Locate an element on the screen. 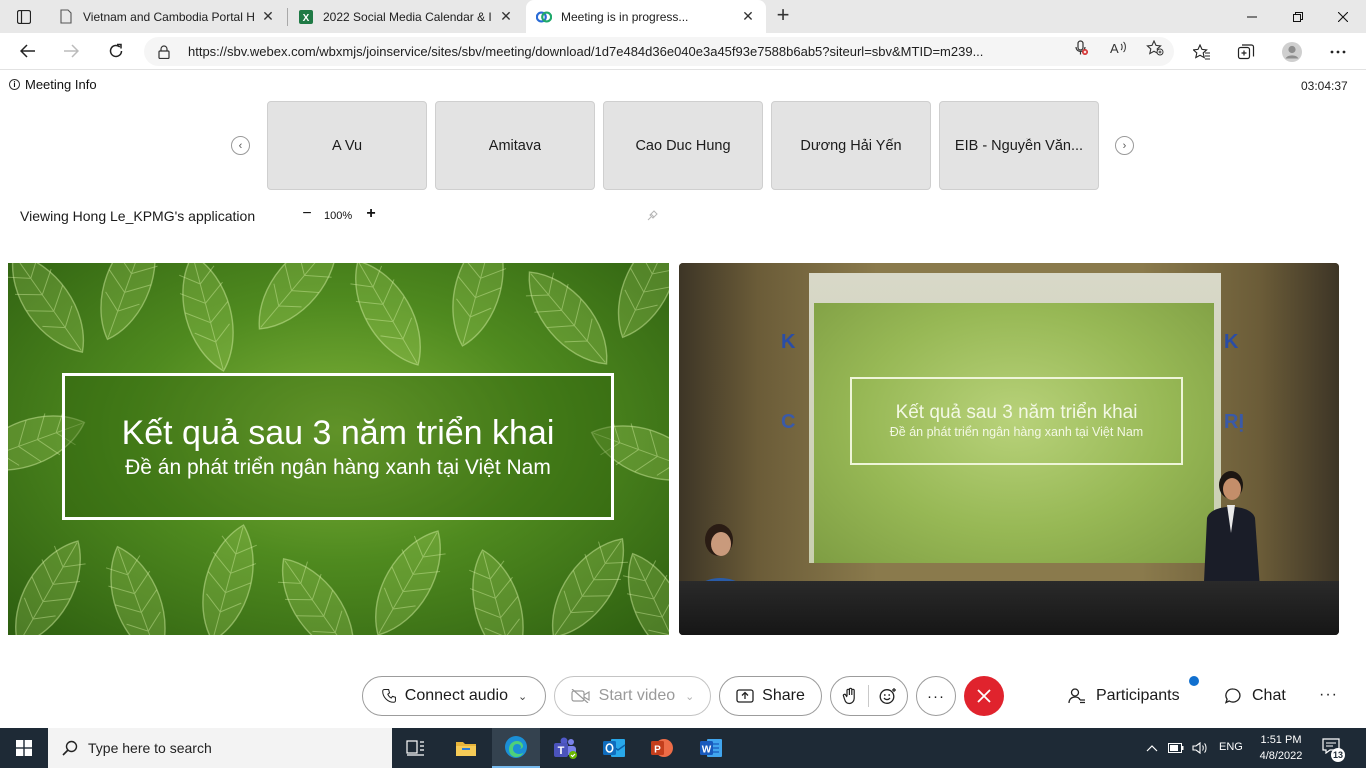 The image size is (1366, 768). participants-button: Participants is located at coordinates (1124, 696).